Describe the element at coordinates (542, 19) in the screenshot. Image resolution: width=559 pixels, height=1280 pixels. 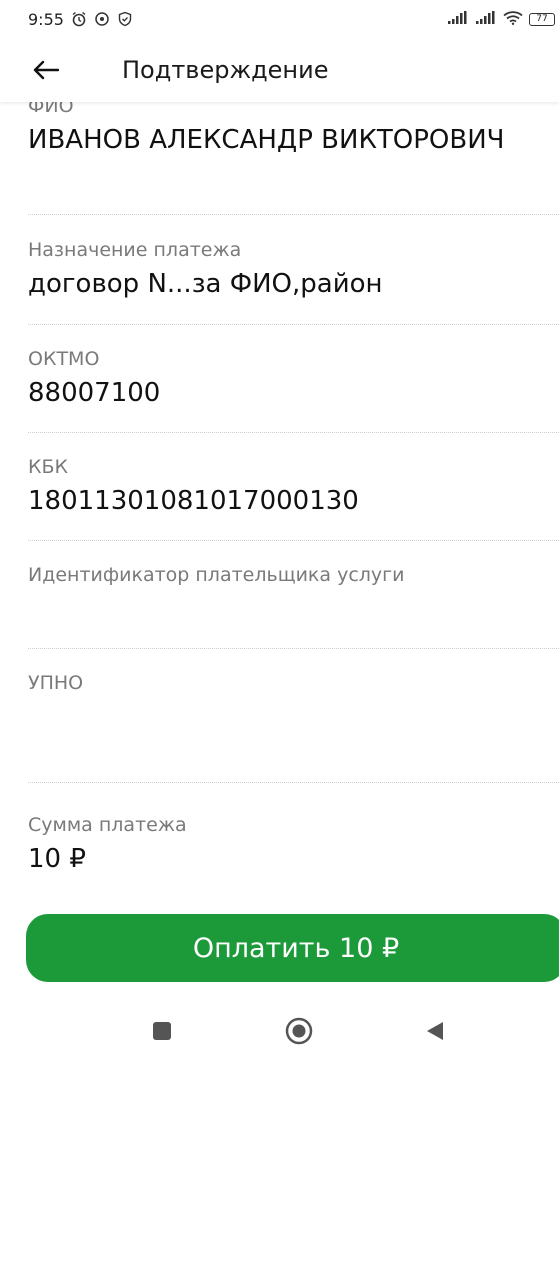
I see `battery-icon: 77` at that location.